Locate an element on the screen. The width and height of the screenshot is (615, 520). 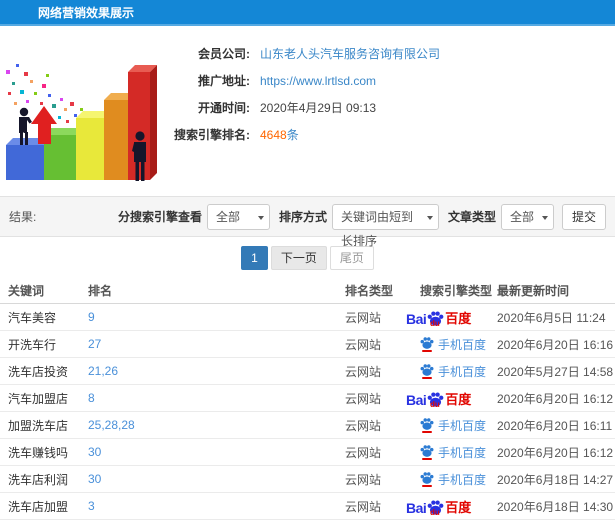
col-rank: 排名 is located at coordinates (100, 291).